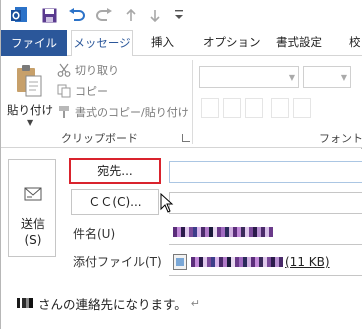 This screenshot has height=329, width=362. I want to click on subject-field, so click(265, 233).